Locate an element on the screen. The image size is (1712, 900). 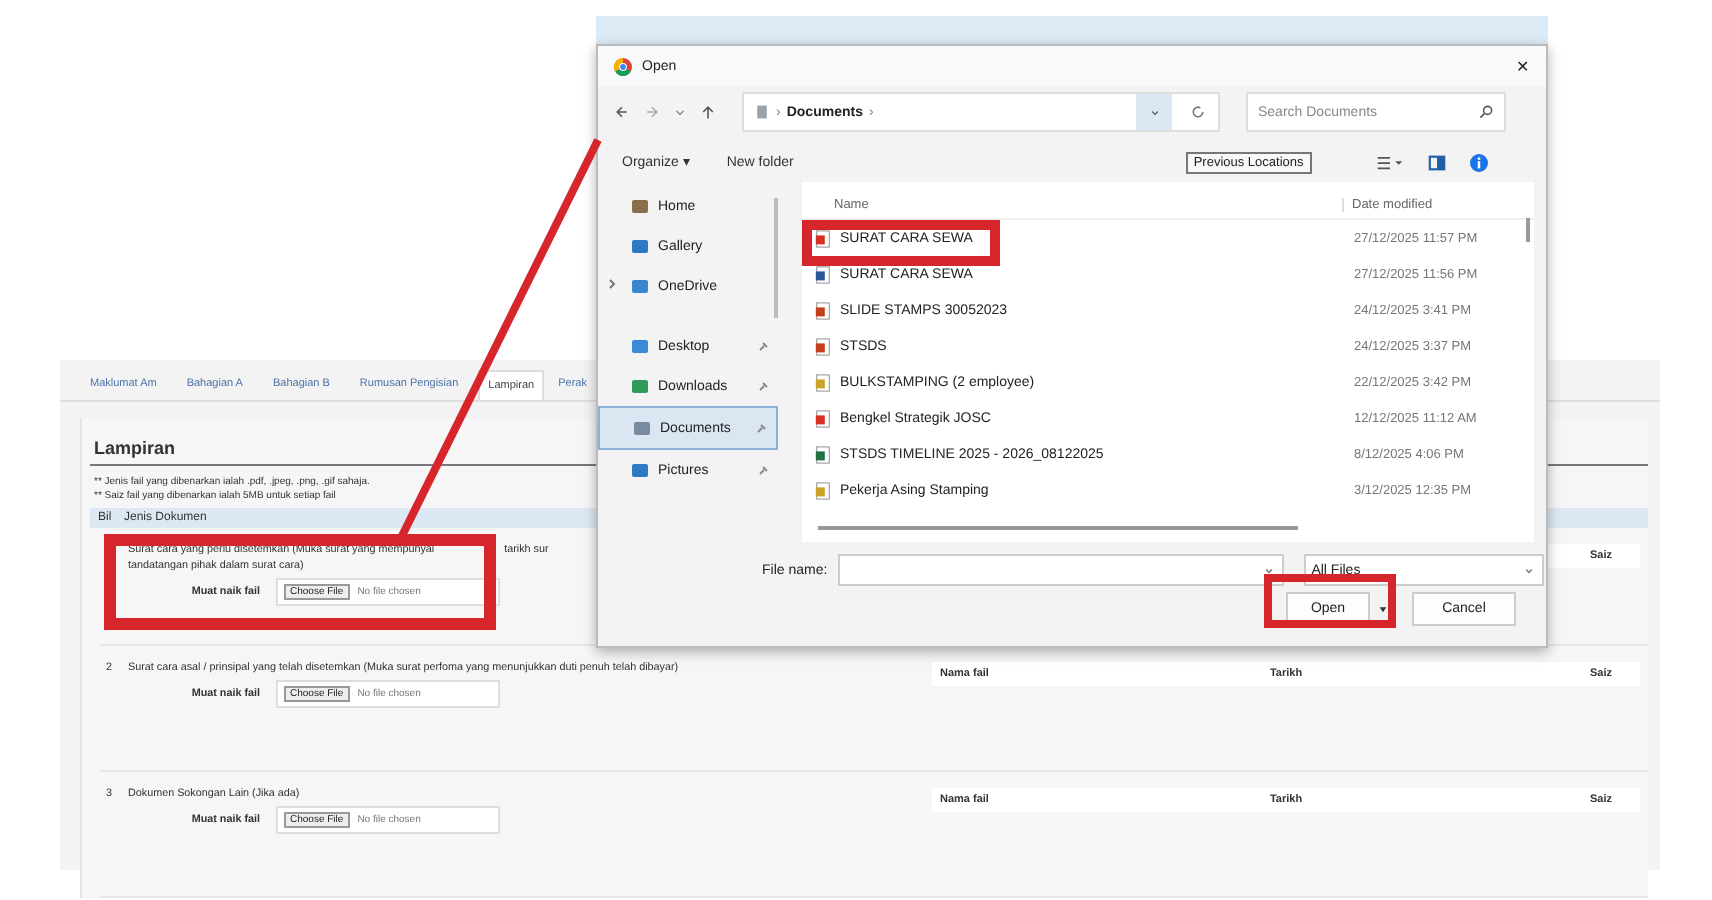
preview-pane-icon is located at coordinates (1436, 162).